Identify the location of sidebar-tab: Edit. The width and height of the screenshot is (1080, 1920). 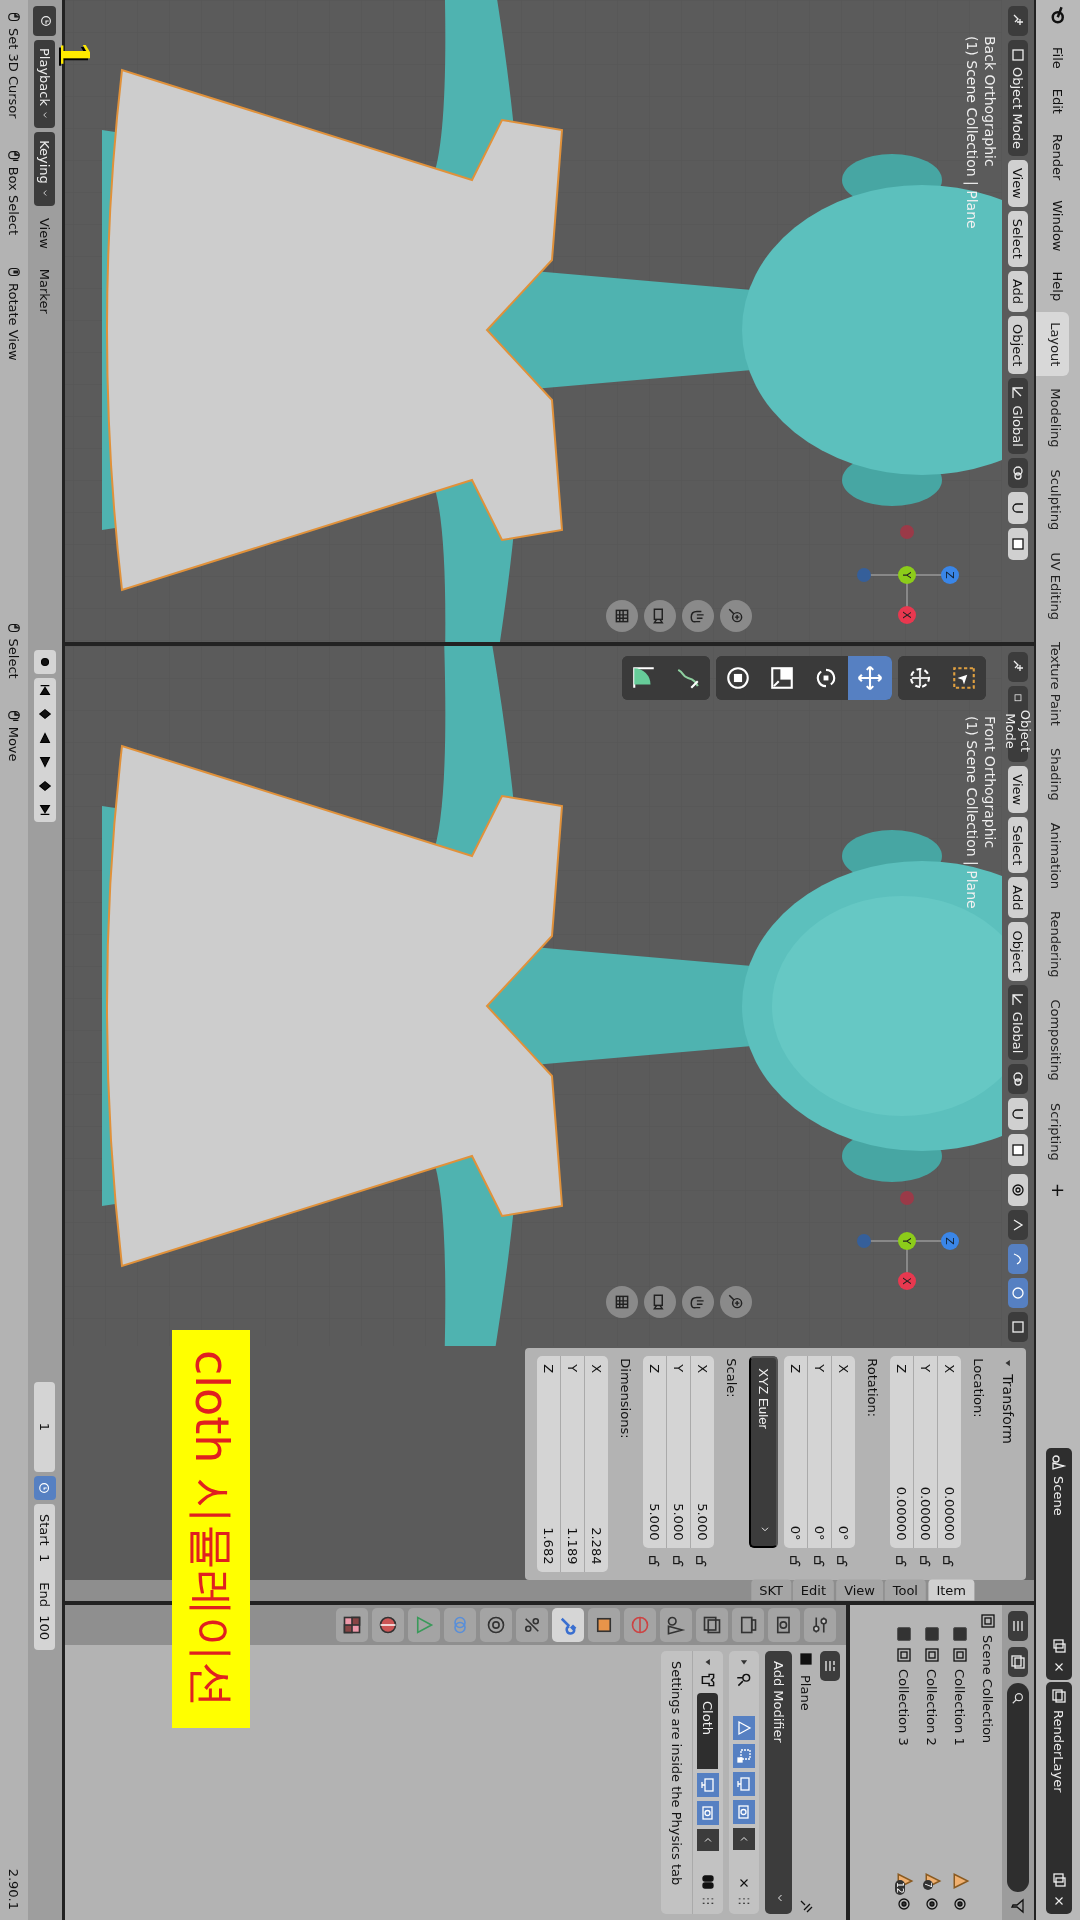
(814, 1590).